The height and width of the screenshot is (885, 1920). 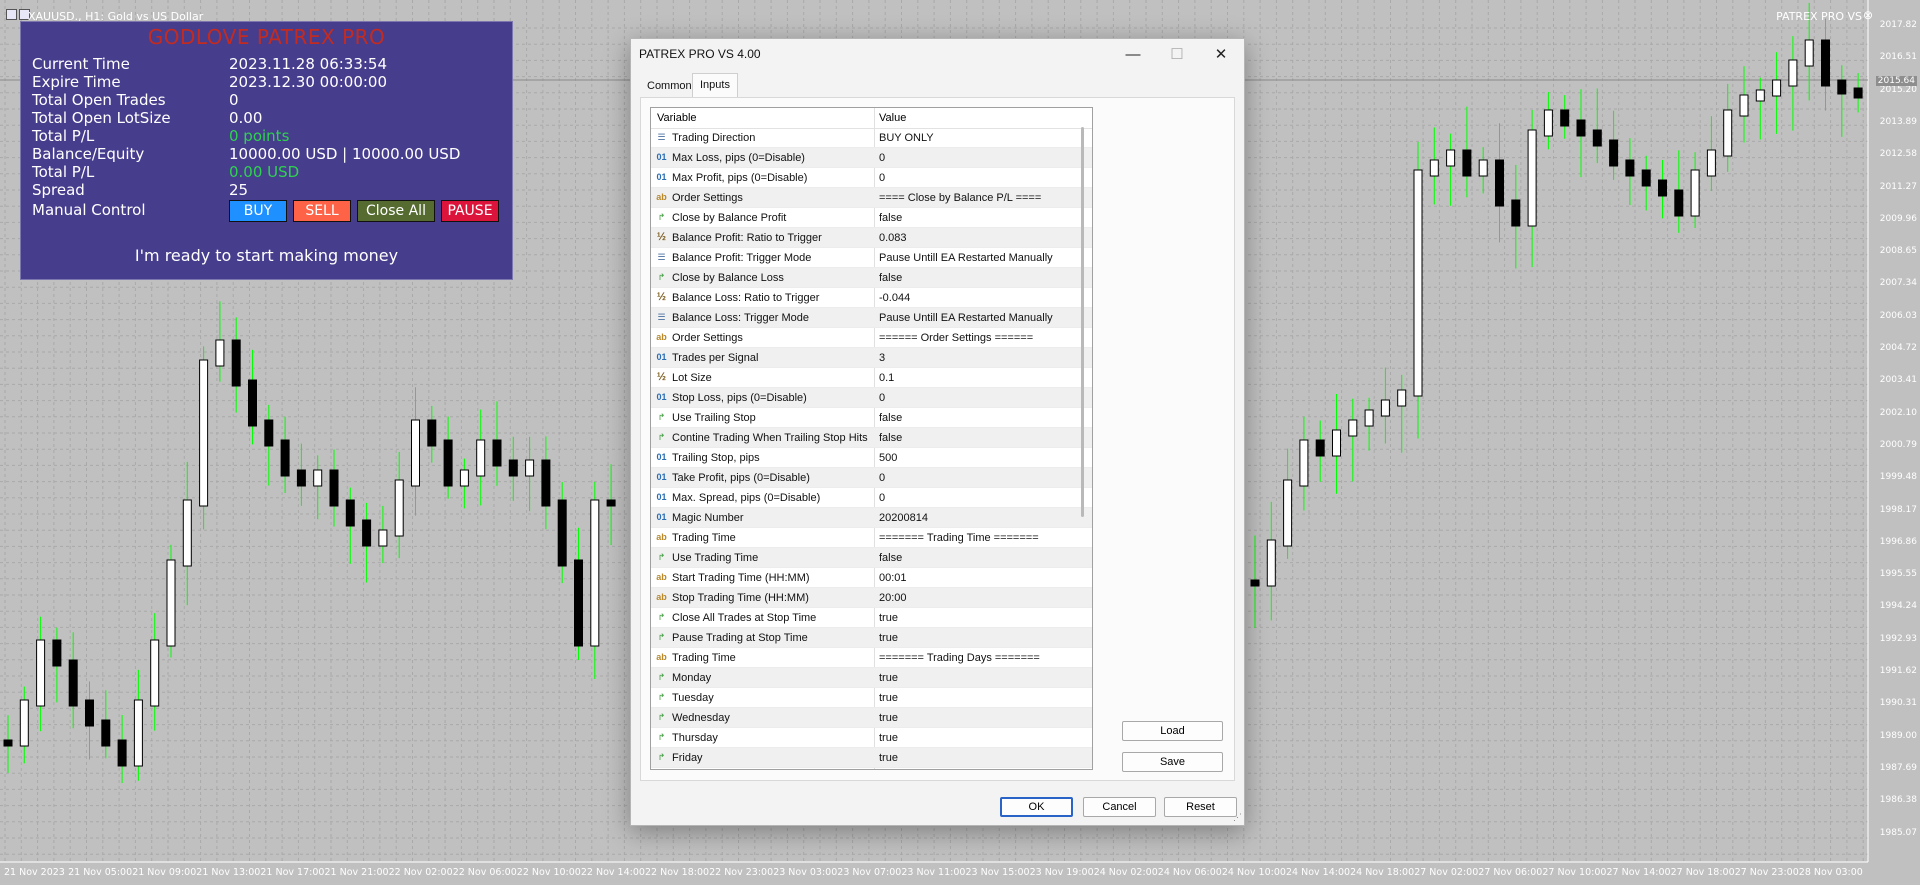 What do you see at coordinates (888, 458) in the screenshot?
I see `variable-value: 500` at bounding box center [888, 458].